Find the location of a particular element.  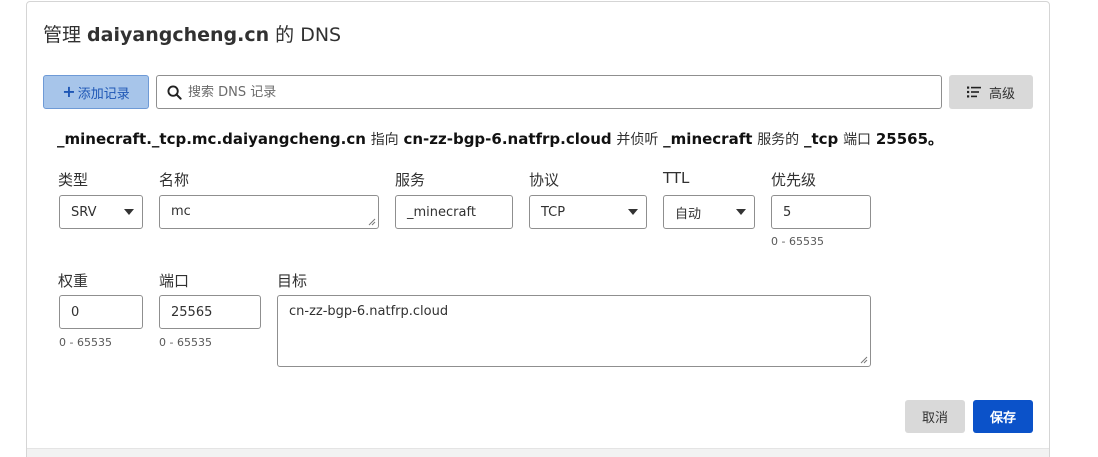

weight-value: 0 is located at coordinates (75, 312).